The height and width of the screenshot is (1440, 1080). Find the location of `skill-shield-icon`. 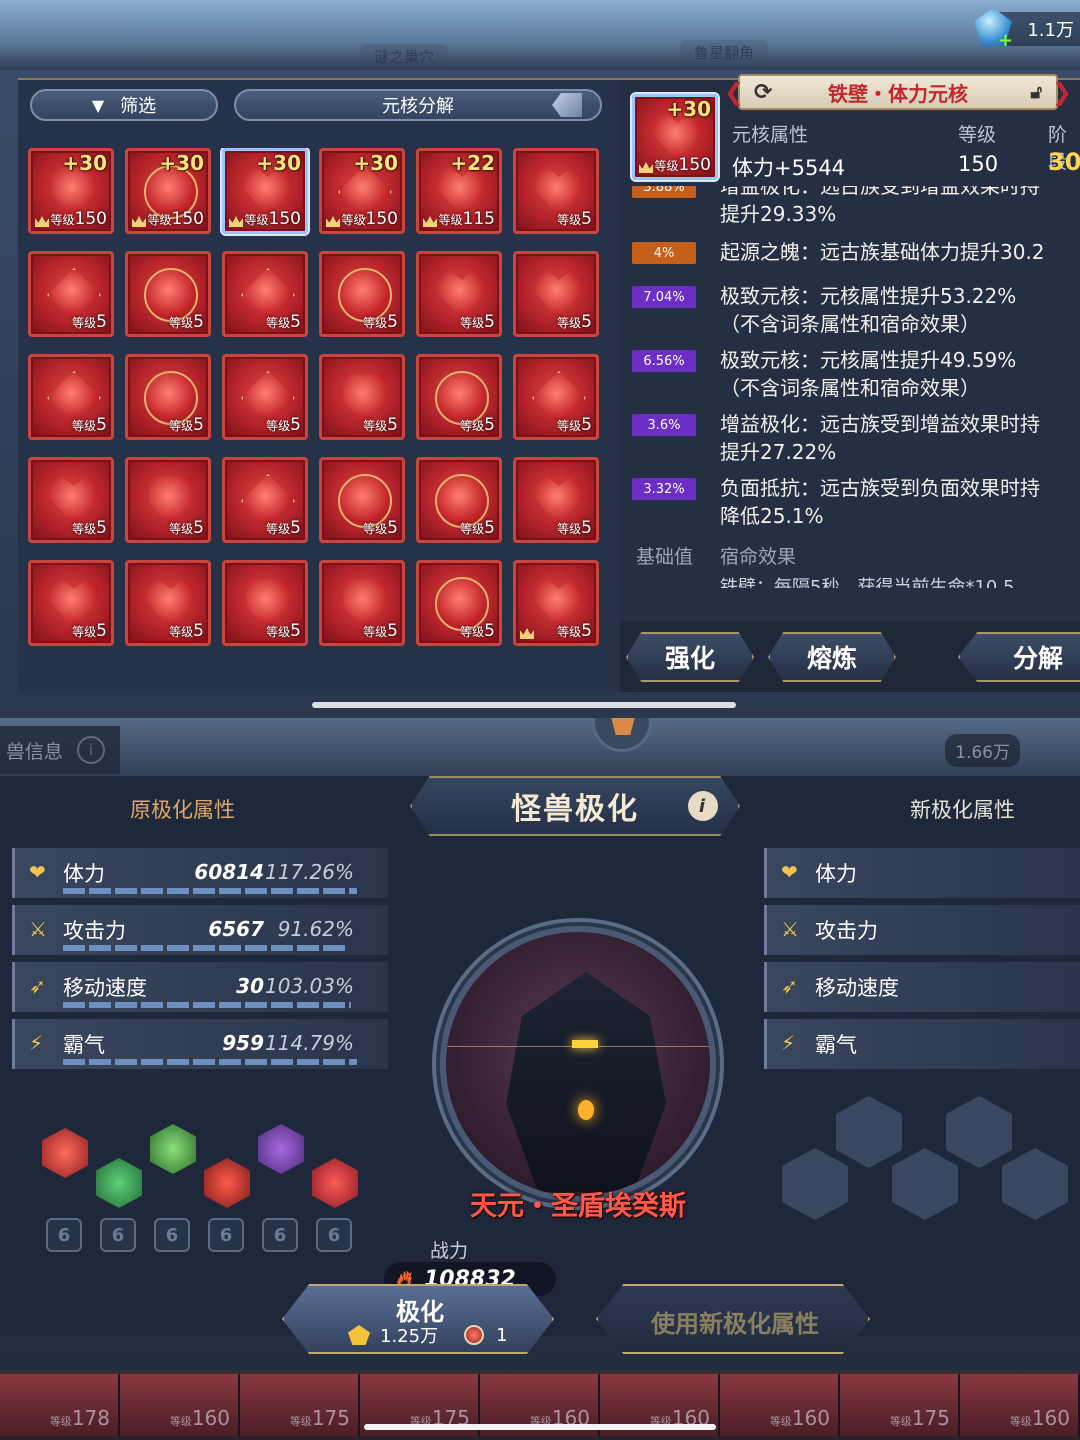

skill-shield-icon is located at coordinates (335, 1183).